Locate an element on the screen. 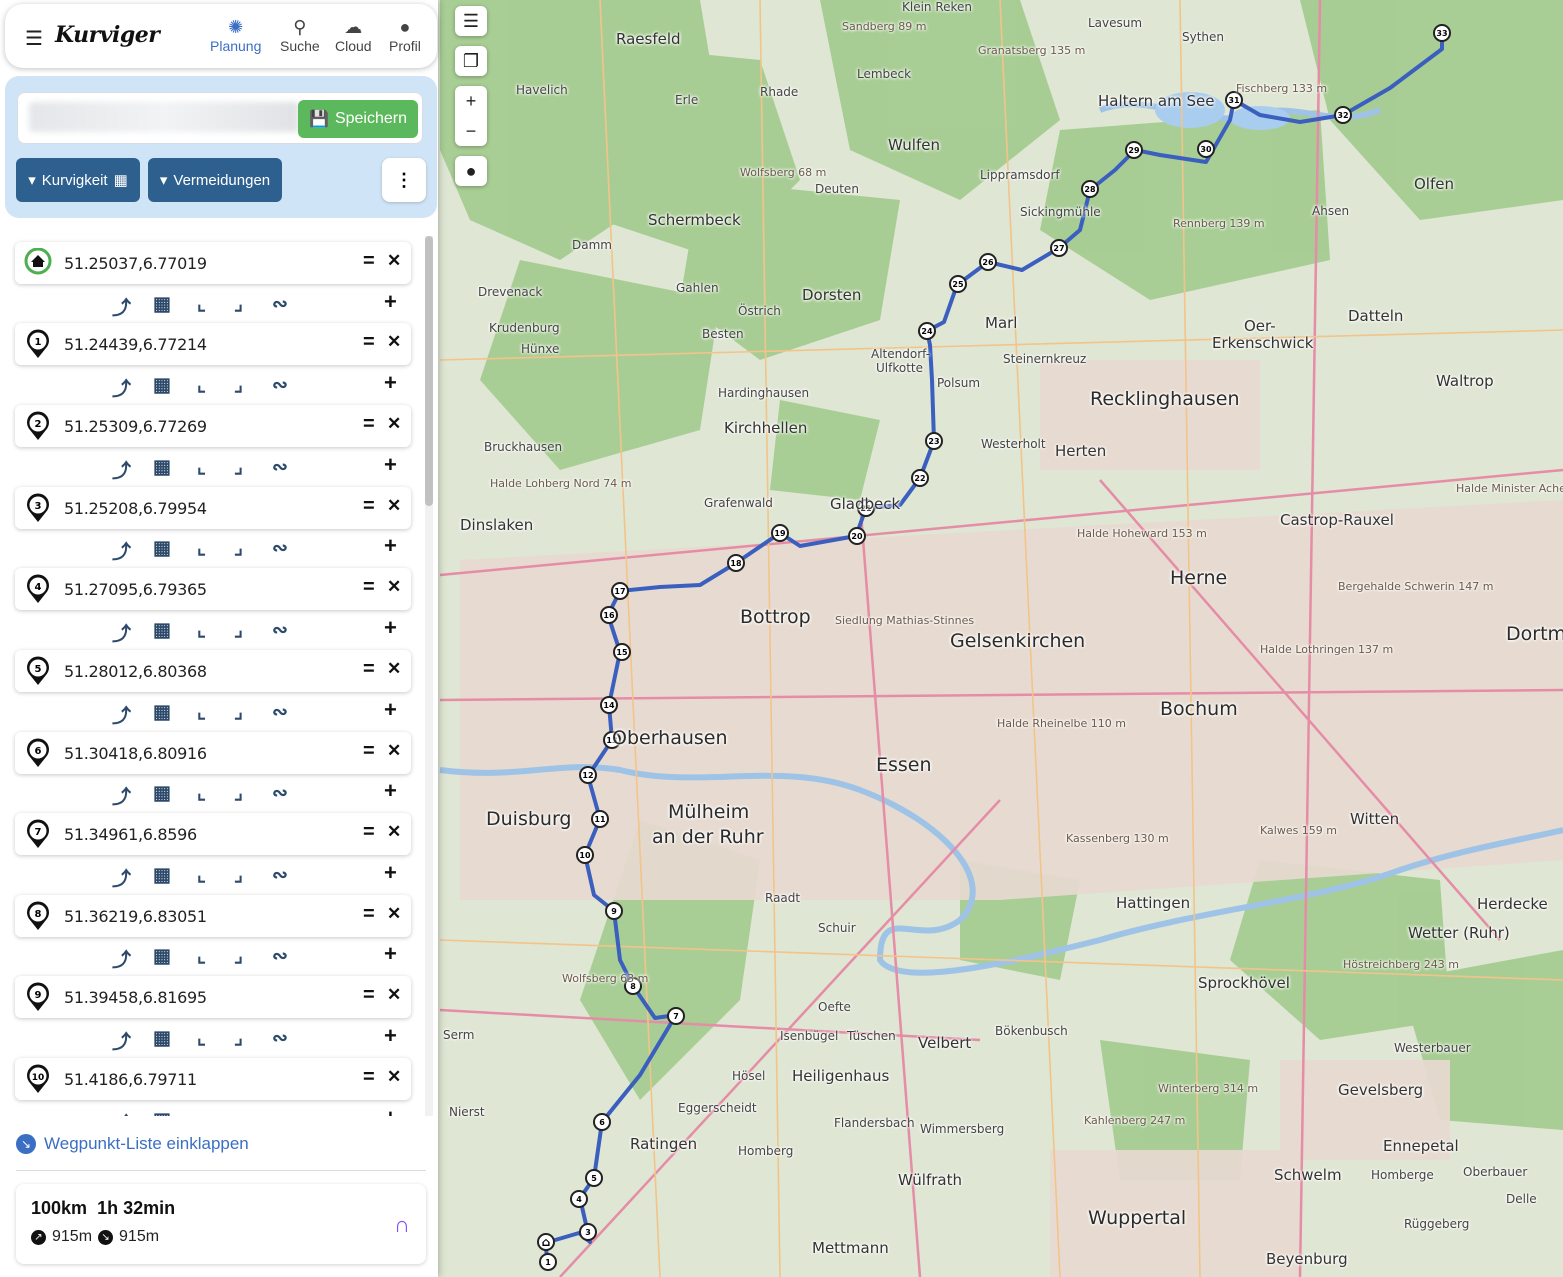  zoom-in-button: + is located at coordinates (471, 101).